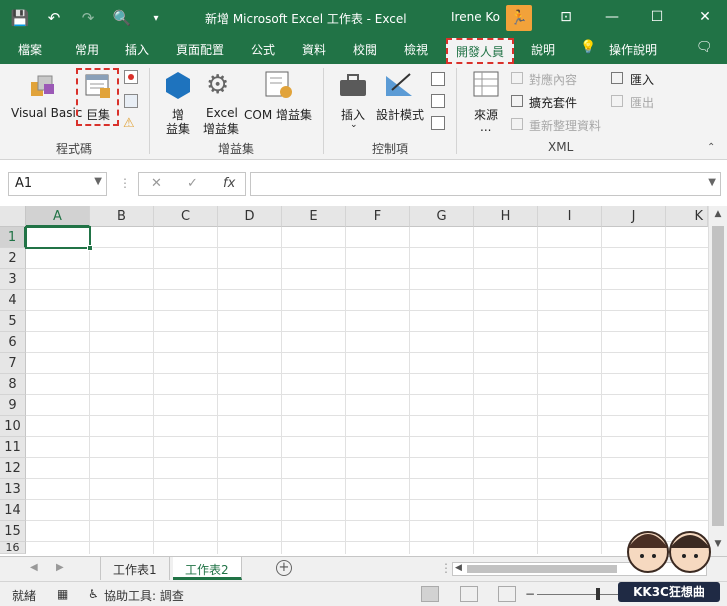 The width and height of the screenshot is (727, 606). What do you see at coordinates (480, 51) in the screenshot?
I see `tab-developer: 開發人員` at bounding box center [480, 51].